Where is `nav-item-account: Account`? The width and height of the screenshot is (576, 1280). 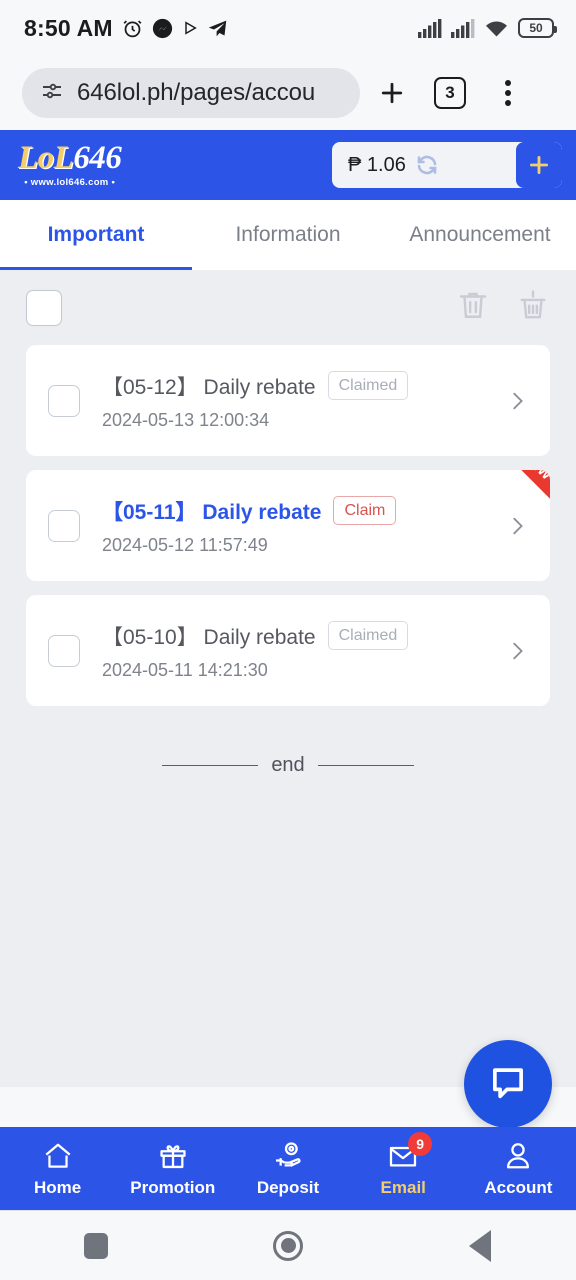
nav-item-account: Account is located at coordinates (518, 1168).